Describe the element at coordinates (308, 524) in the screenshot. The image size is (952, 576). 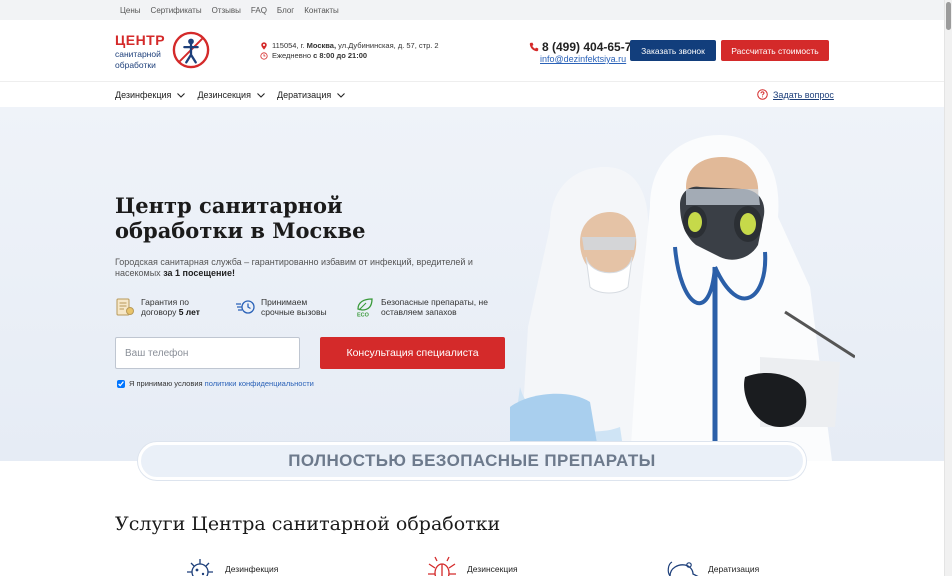
I see `services-title: Услуги Центра санитарной обработки` at that location.